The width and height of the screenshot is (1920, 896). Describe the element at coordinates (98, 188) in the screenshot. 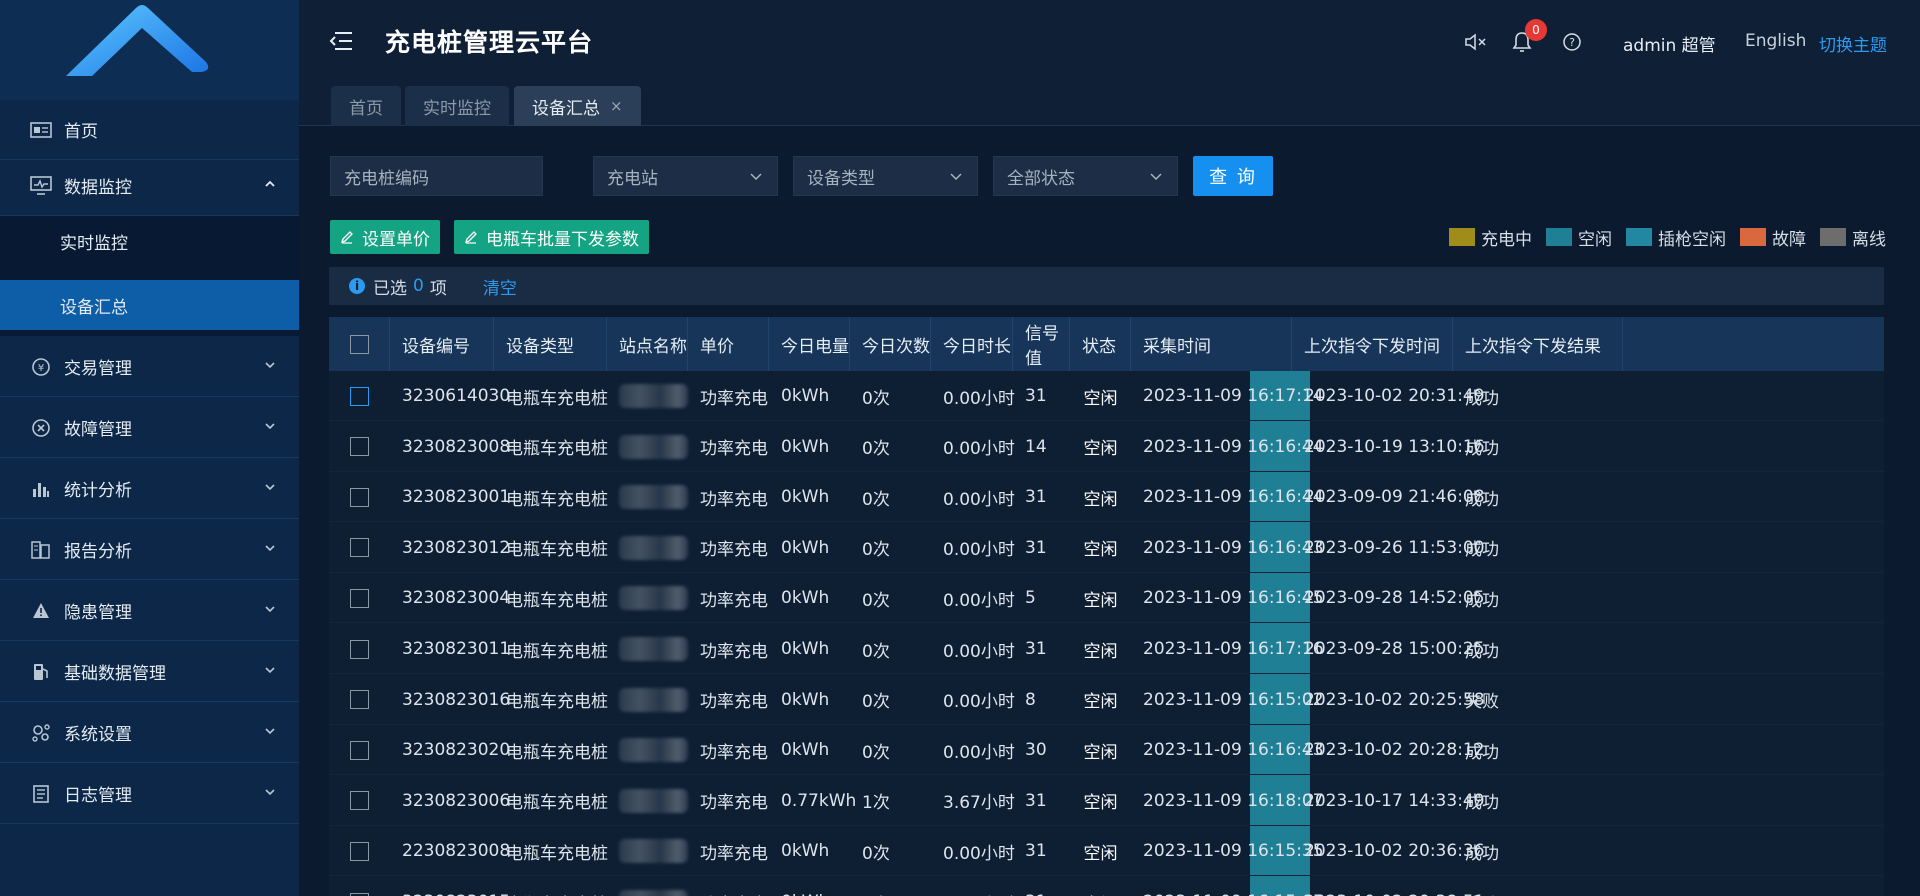

I see `sidebar-item-label: 数据监控` at that location.